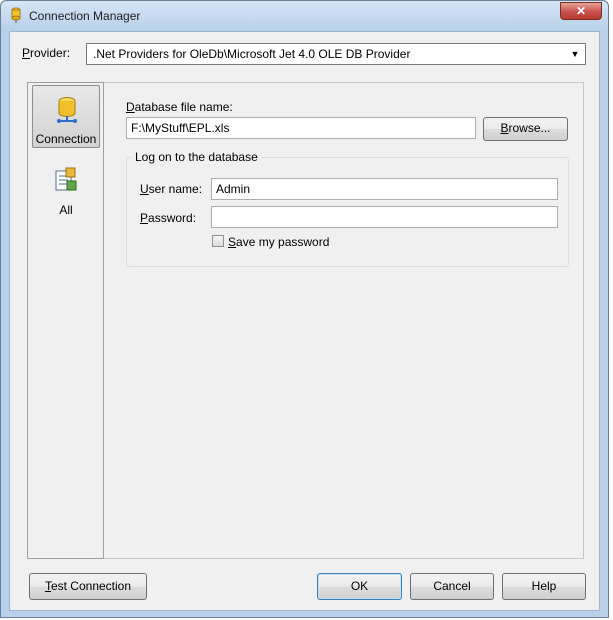 This screenshot has width=613, height=620. What do you see at coordinates (304, 16) in the screenshot?
I see `title-bar: Connection Manager ✕` at bounding box center [304, 16].